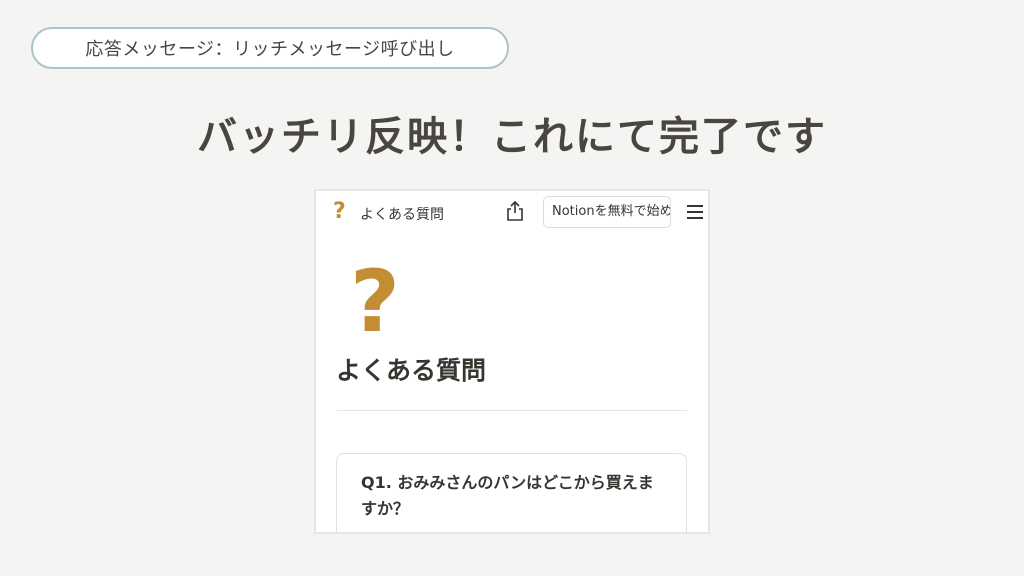 This screenshot has width=1024, height=576. Describe the element at coordinates (375, 302) in the screenshot. I see `page-question-icon: ?` at that location.